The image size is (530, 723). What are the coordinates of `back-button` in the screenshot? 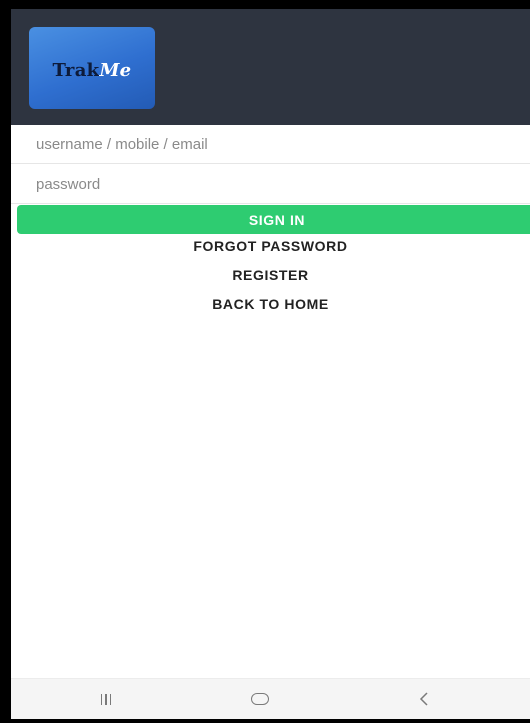 It's located at (424, 699).